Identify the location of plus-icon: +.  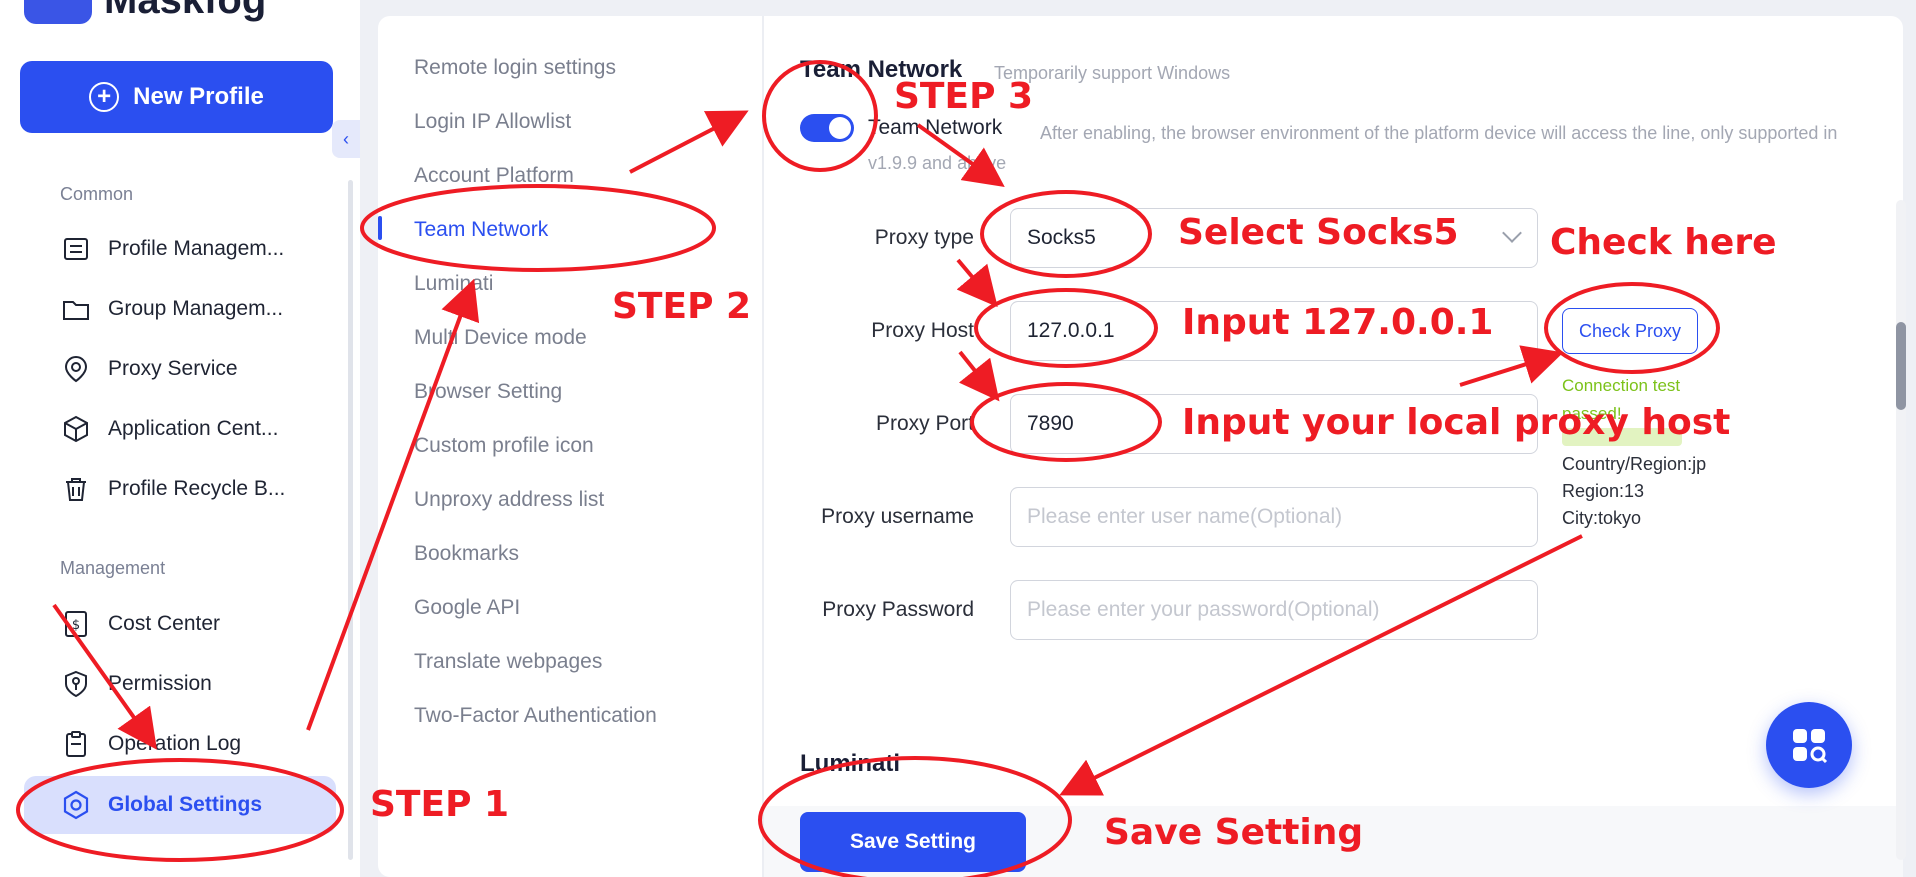
(104, 97).